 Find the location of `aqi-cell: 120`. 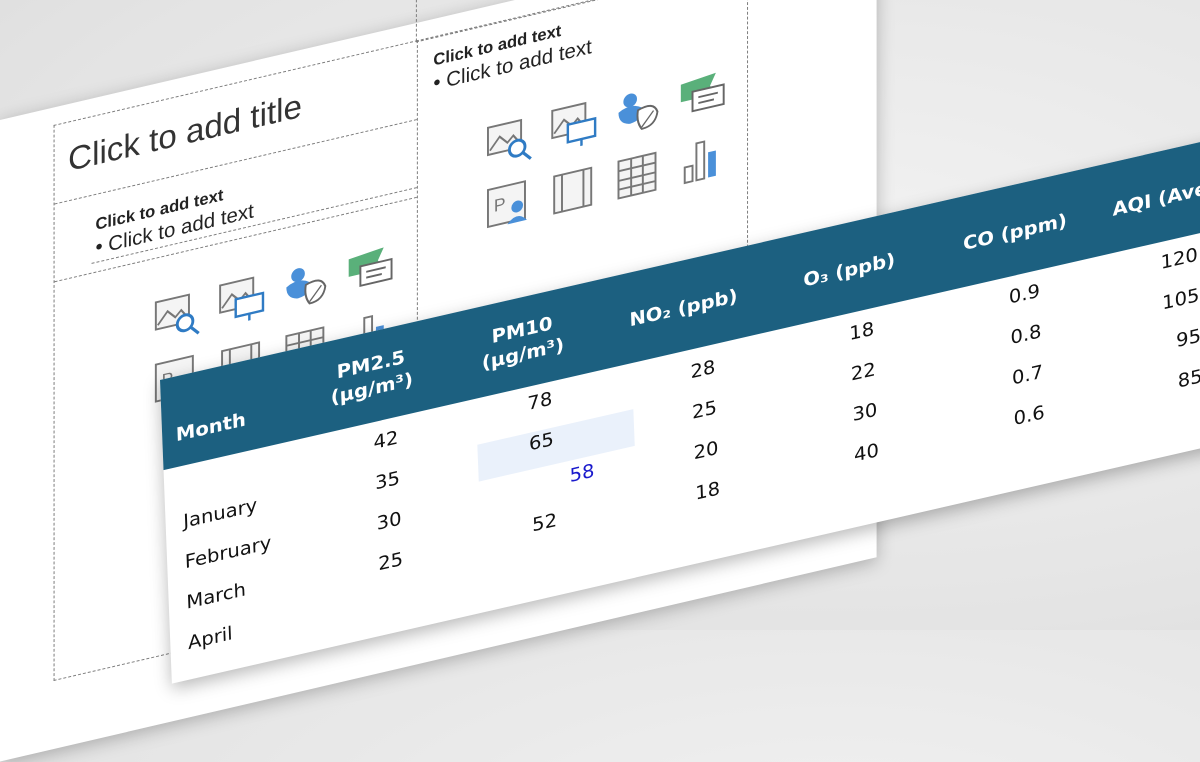

aqi-cell: 120 is located at coordinates (1168, 260).